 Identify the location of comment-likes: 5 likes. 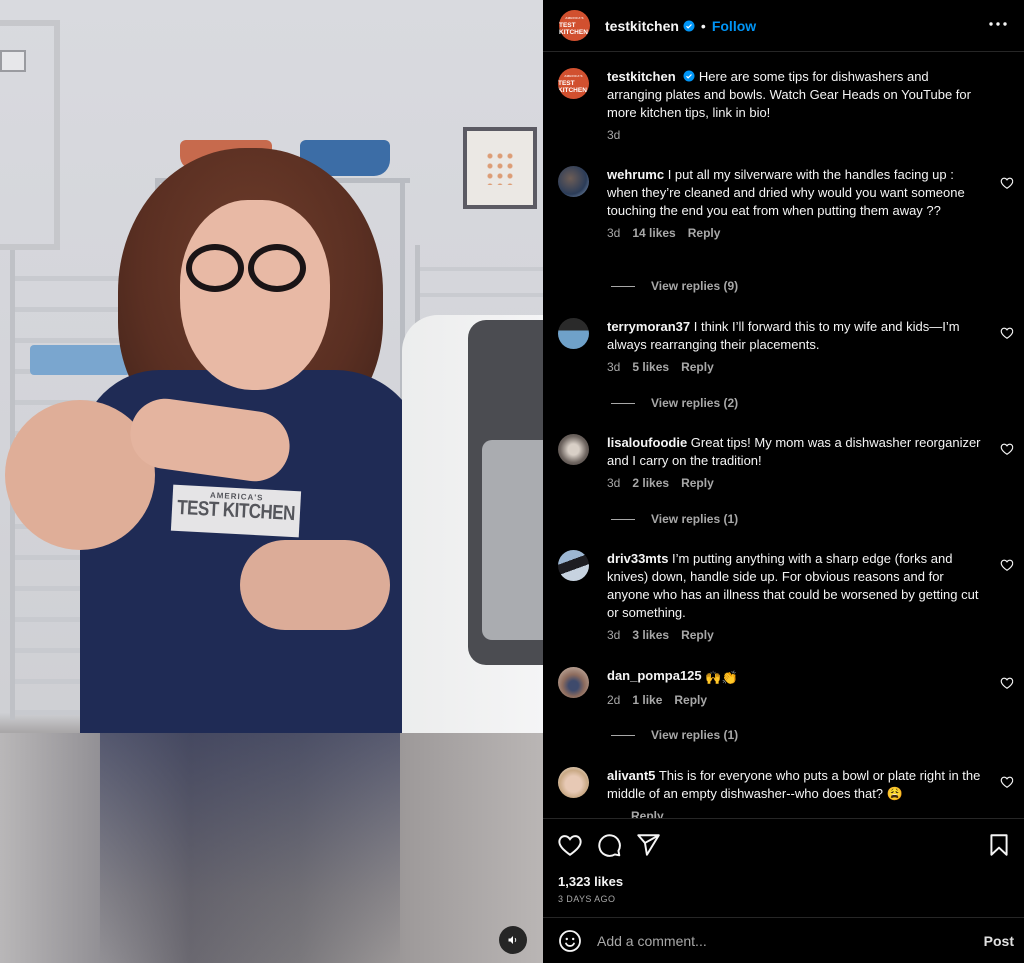
(650, 367).